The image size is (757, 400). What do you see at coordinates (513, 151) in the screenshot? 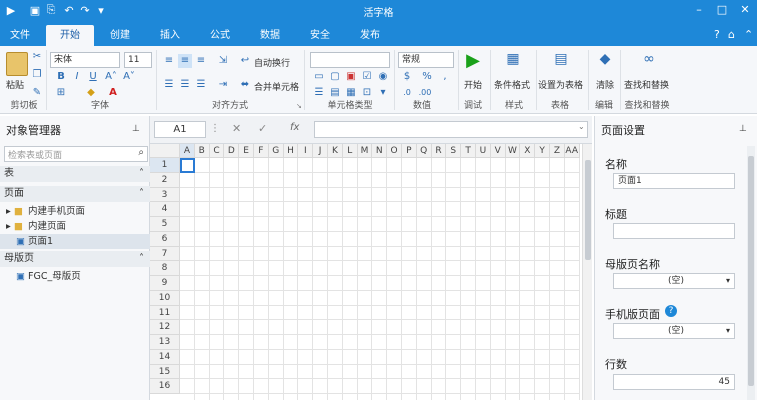
I see `column-header: W` at bounding box center [513, 151].